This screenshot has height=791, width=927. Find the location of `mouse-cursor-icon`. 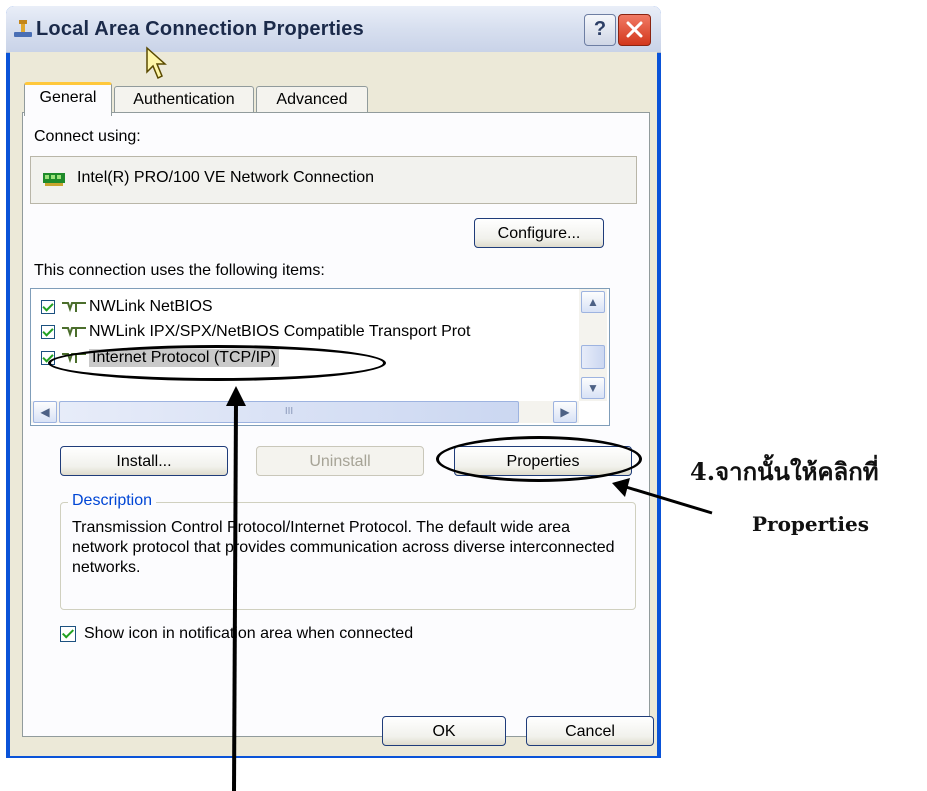

mouse-cursor-icon is located at coordinates (156, 63).